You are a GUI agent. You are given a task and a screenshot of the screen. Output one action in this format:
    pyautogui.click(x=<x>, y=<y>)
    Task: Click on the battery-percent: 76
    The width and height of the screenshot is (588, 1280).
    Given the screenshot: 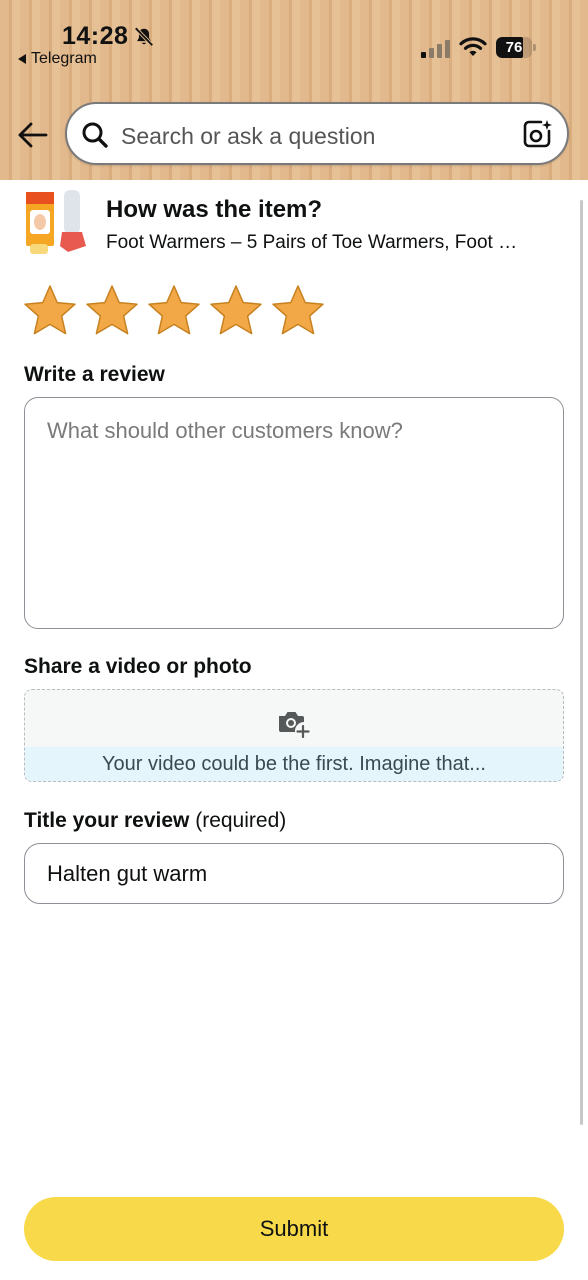 What is the action you would take?
    pyautogui.click(x=514, y=47)
    